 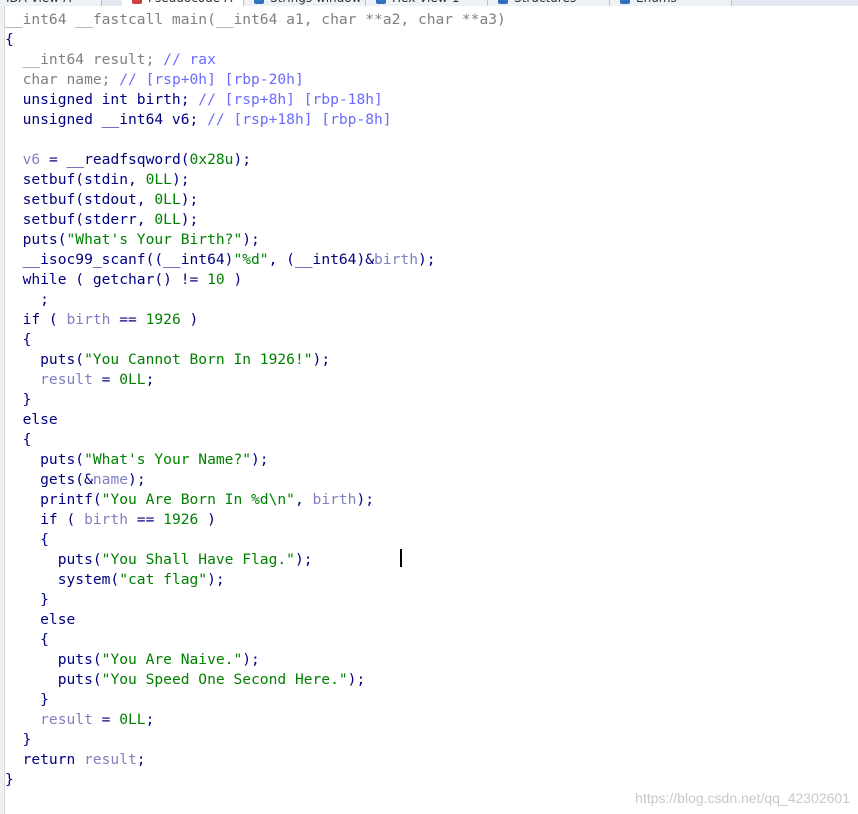 I want to click on tab-0: IDA View-A, so click(x=51, y=3).